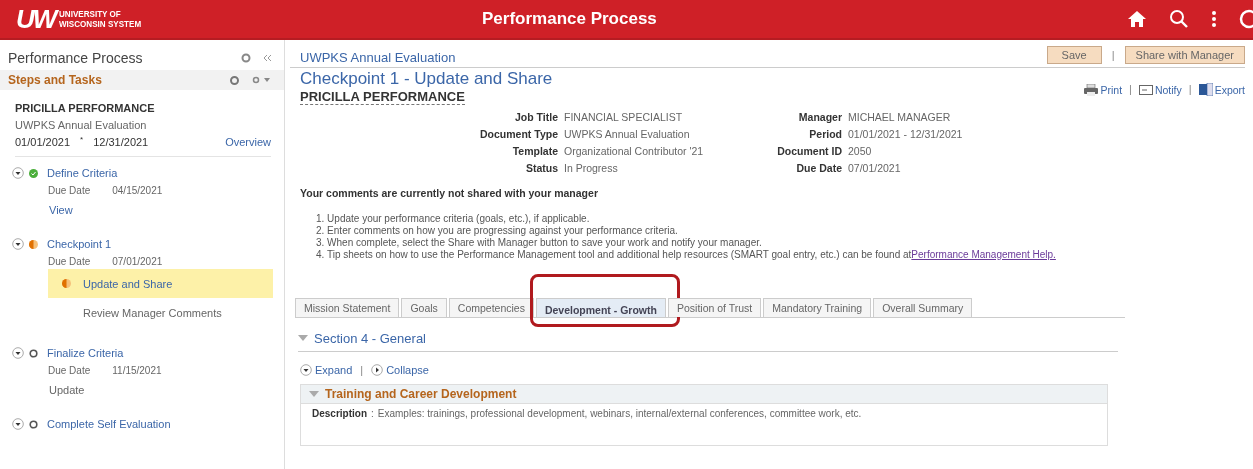  What do you see at coordinates (634, 151) in the screenshot?
I see `field-value: Organizational Contributor '21` at bounding box center [634, 151].